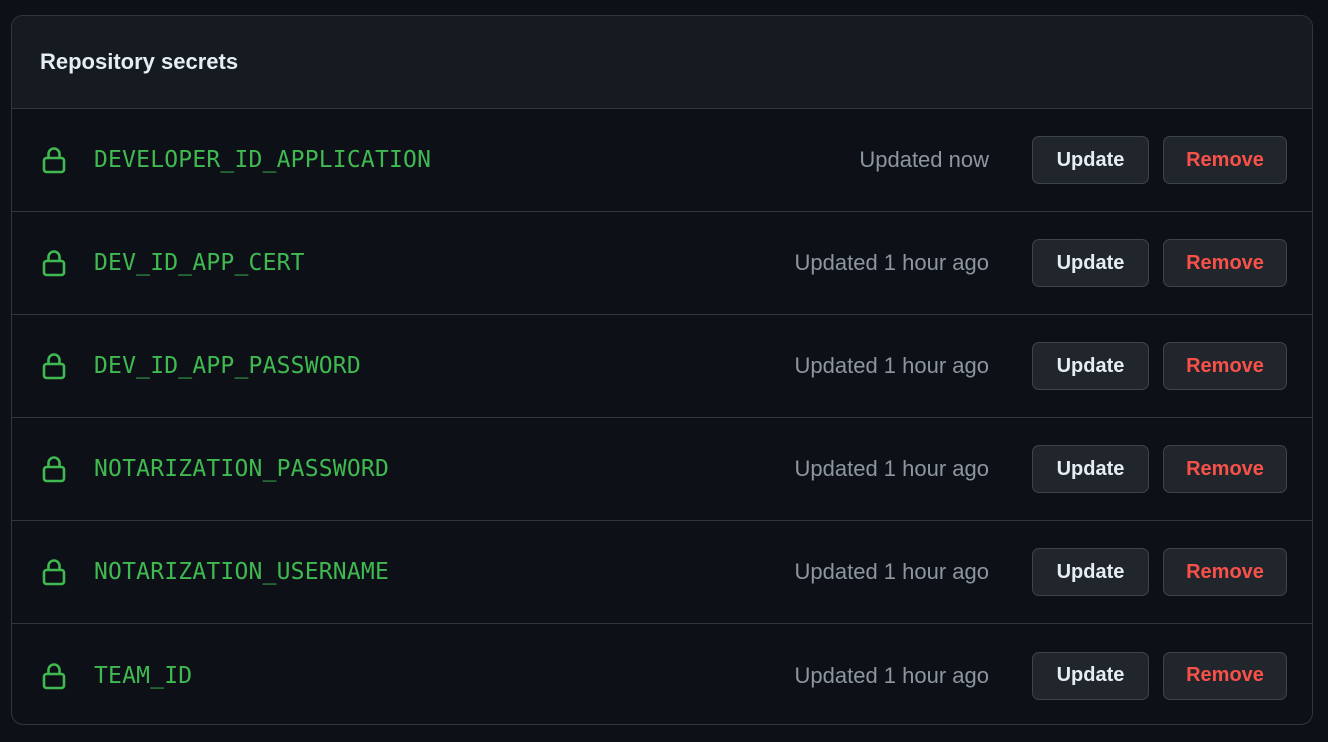 The image size is (1328, 742). Describe the element at coordinates (227, 366) in the screenshot. I see `secret-name: DEV_ID_APP_PASSWORD` at that location.